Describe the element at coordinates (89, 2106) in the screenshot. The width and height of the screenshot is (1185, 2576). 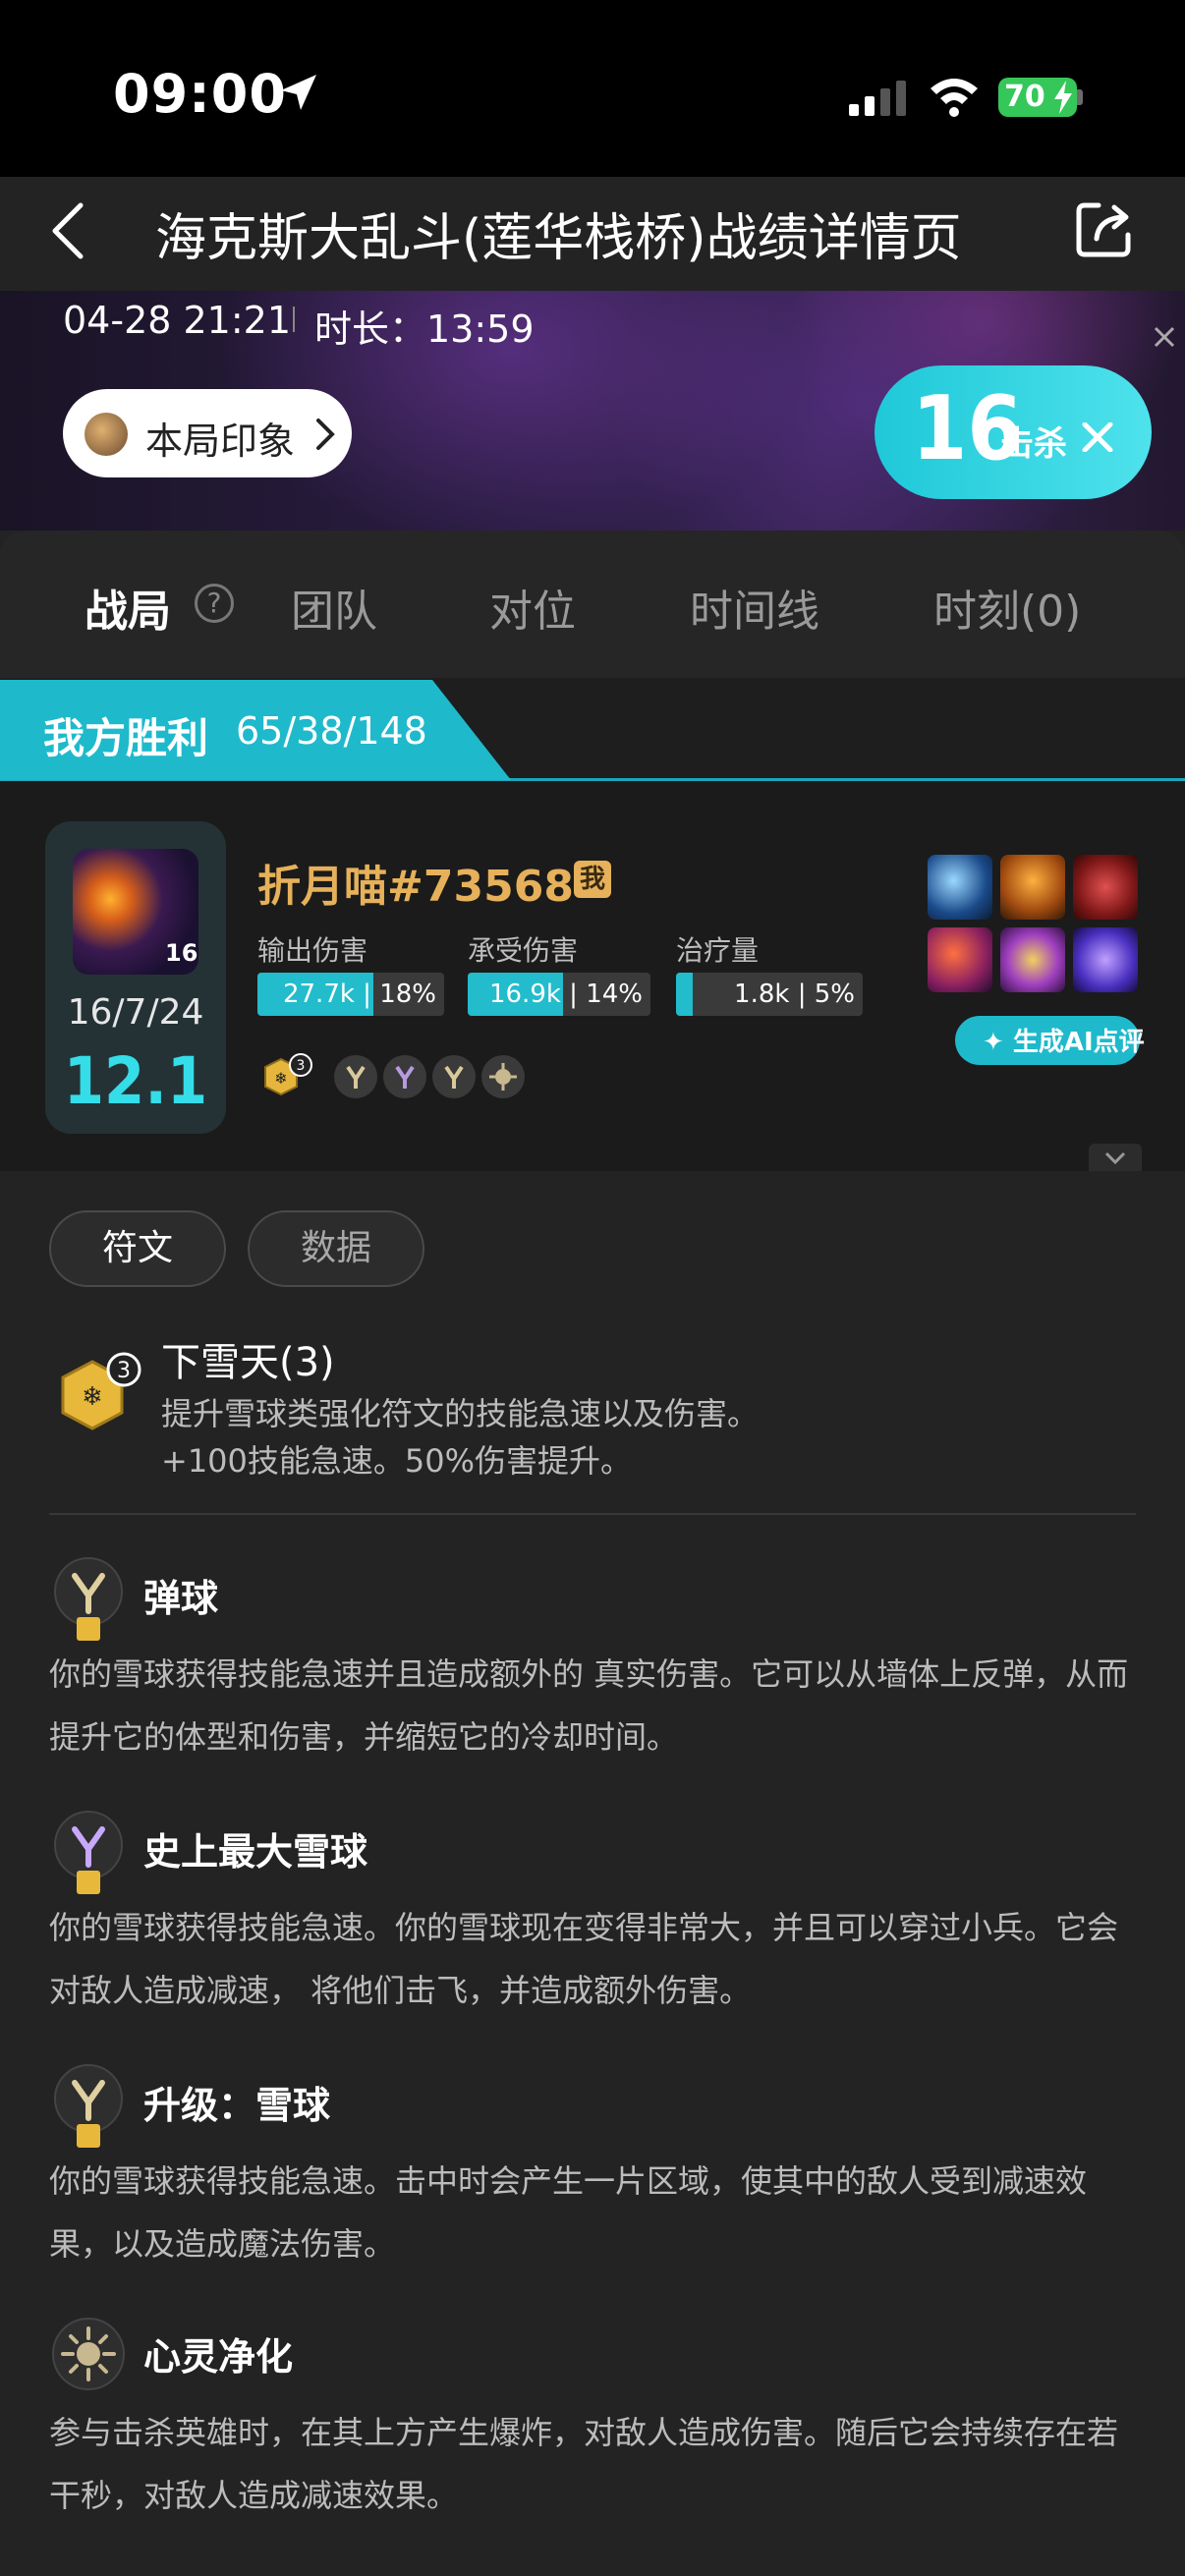
I see `snowball-upgrade-augment-icon` at that location.